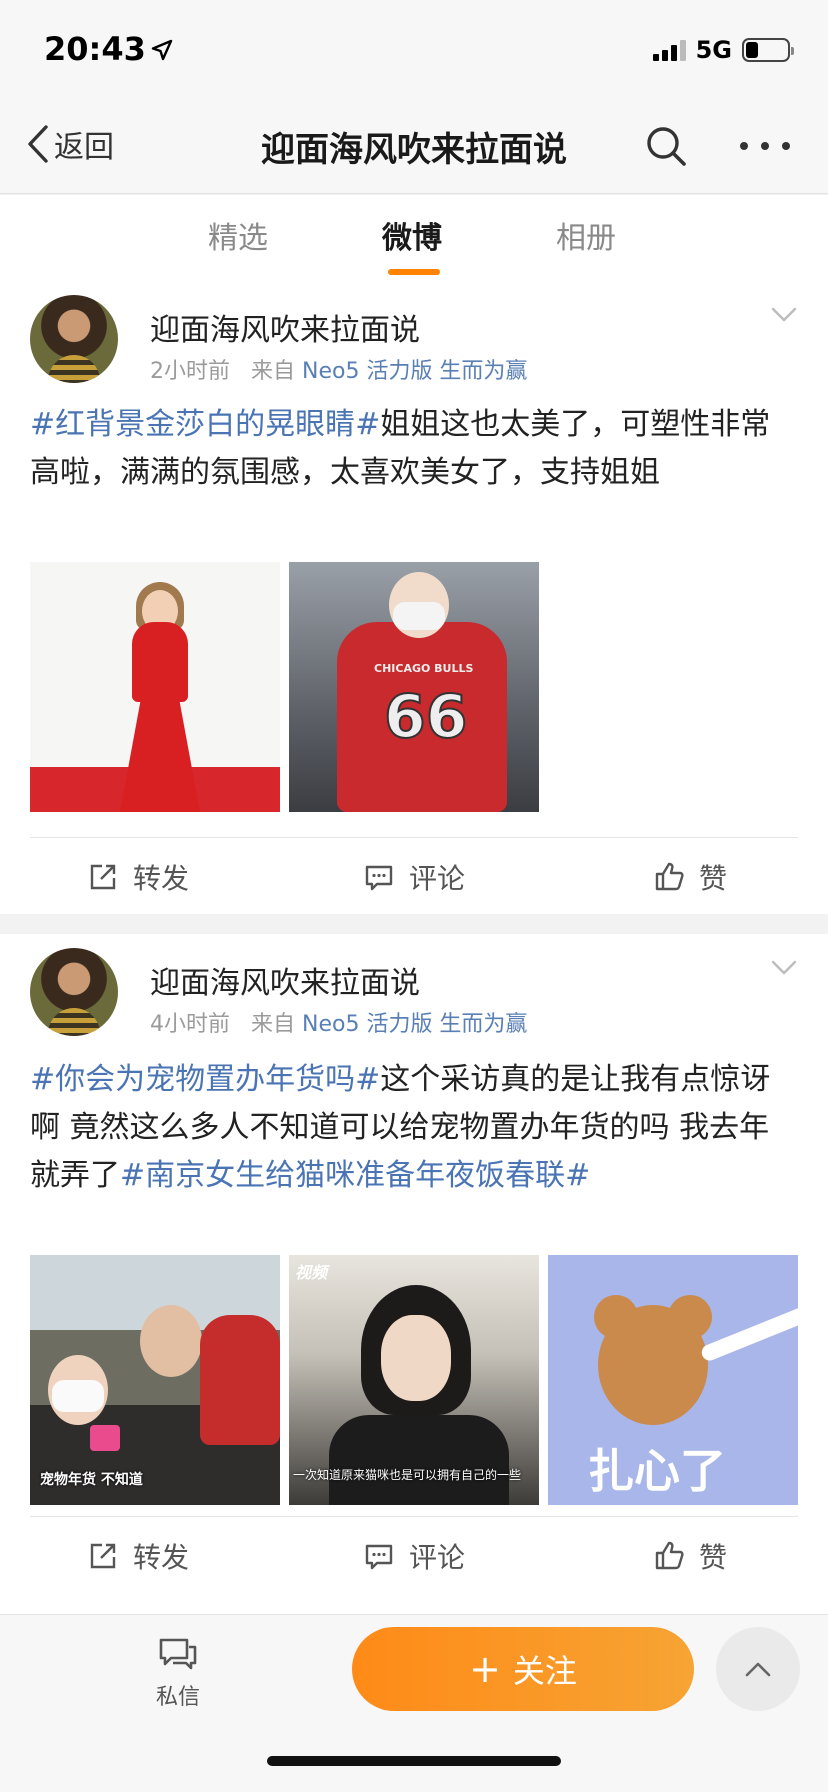 This screenshot has width=828, height=1792. What do you see at coordinates (284, 687) in the screenshot?
I see `image-grid: CHICAGO BULLS 66` at bounding box center [284, 687].